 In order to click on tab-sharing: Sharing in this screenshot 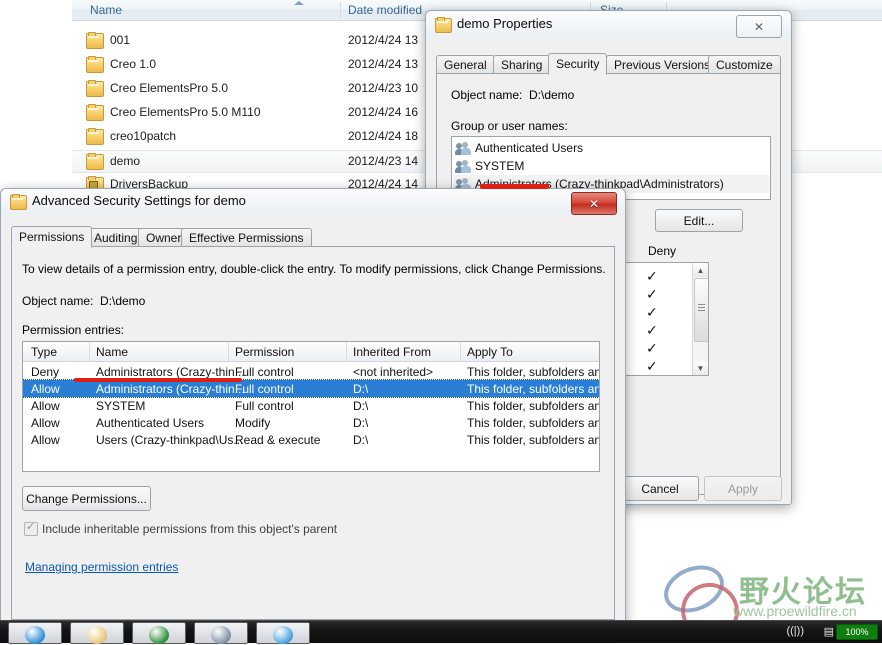, I will do `click(522, 64)`.